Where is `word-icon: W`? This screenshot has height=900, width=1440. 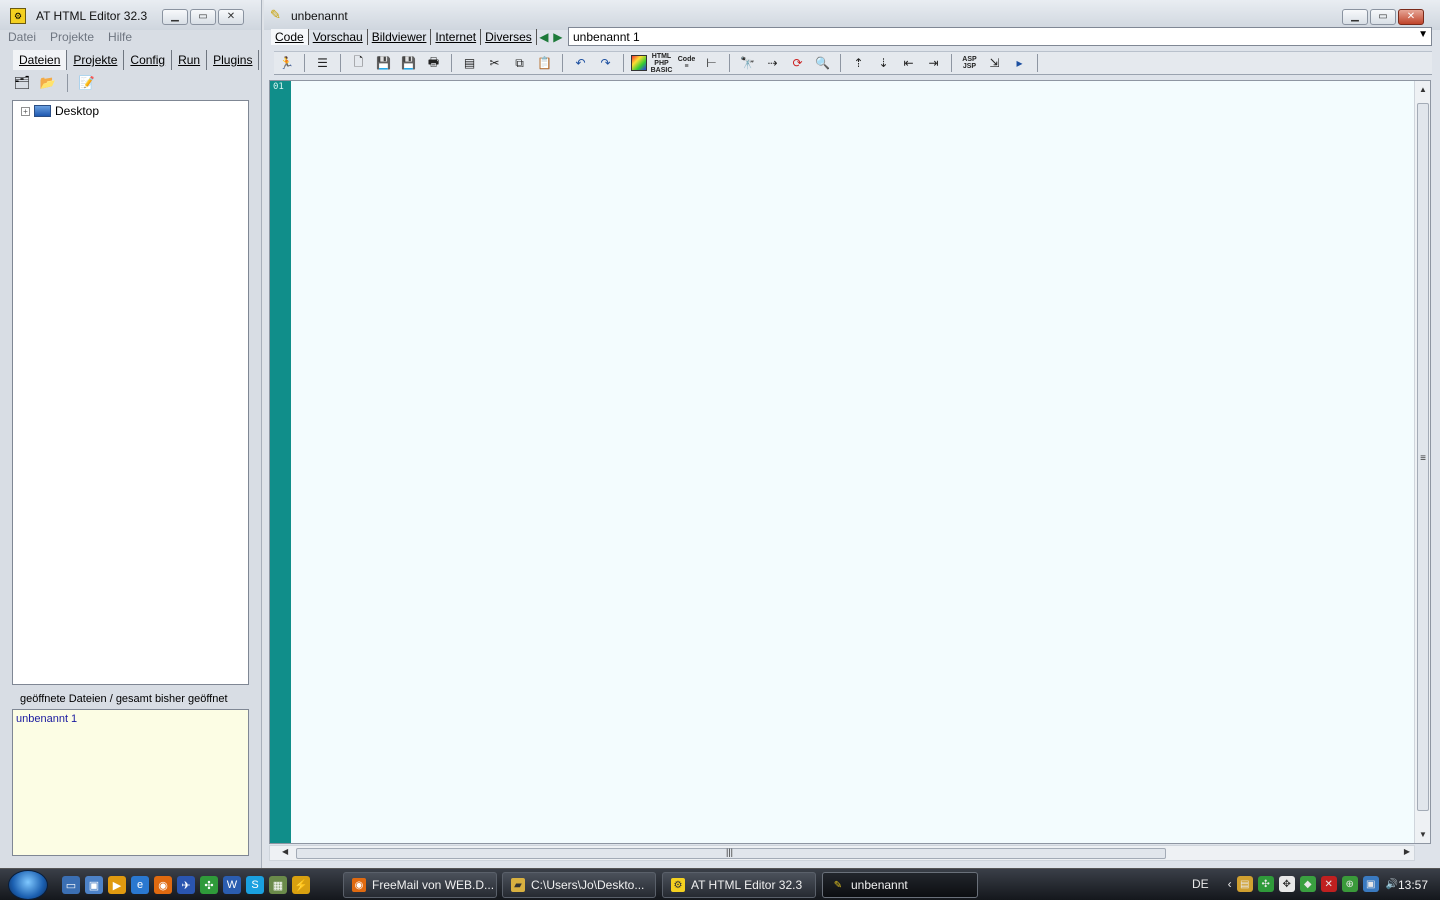
word-icon: W is located at coordinates (232, 885).